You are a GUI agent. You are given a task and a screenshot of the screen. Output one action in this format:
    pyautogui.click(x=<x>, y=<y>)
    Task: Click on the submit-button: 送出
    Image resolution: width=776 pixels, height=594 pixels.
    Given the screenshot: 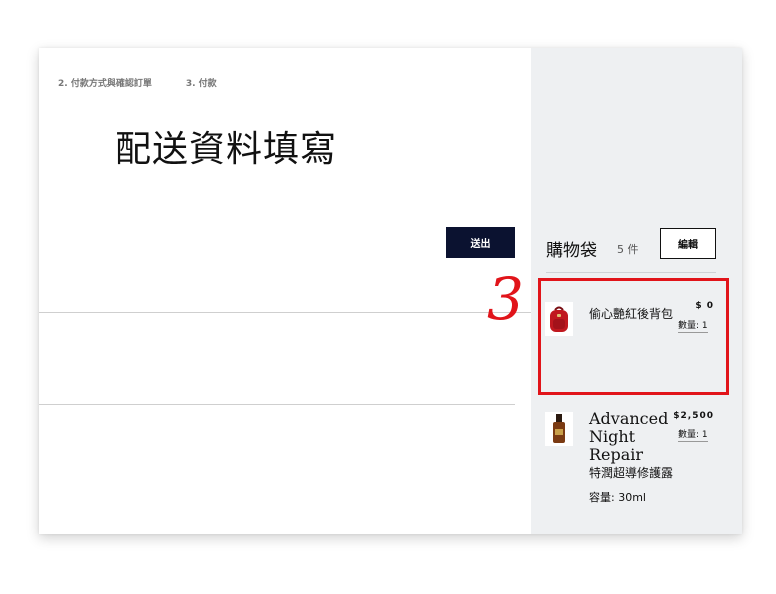 What is the action you would take?
    pyautogui.click(x=480, y=242)
    